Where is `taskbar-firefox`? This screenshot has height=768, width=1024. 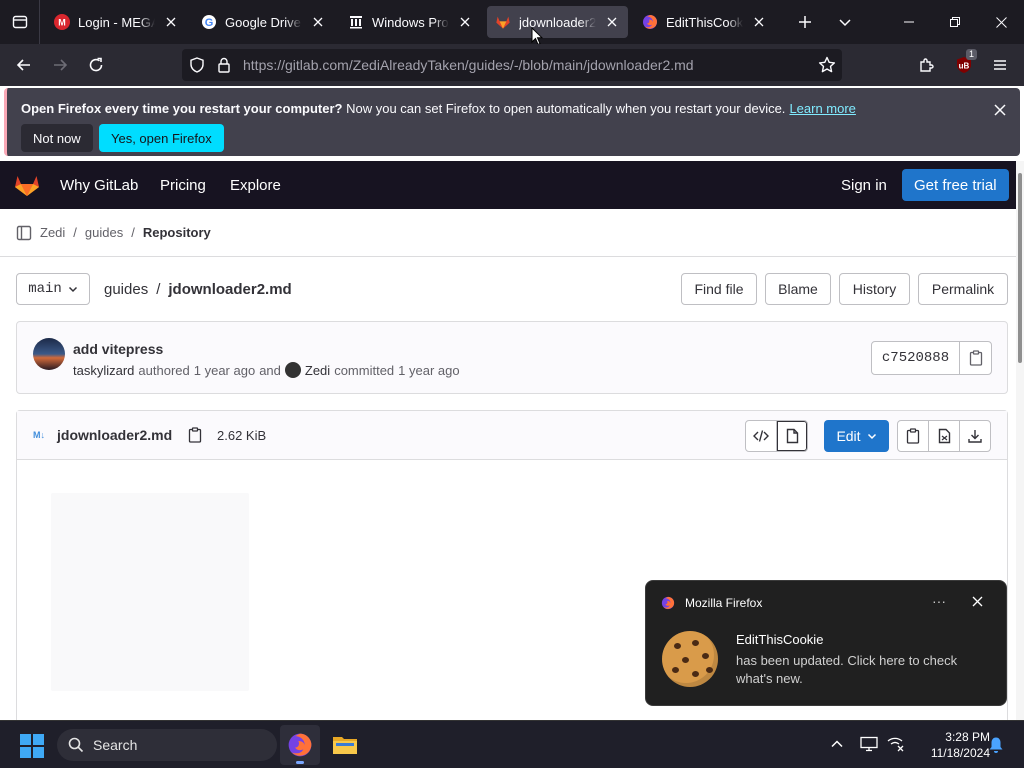
taskbar-firefox is located at coordinates (300, 745).